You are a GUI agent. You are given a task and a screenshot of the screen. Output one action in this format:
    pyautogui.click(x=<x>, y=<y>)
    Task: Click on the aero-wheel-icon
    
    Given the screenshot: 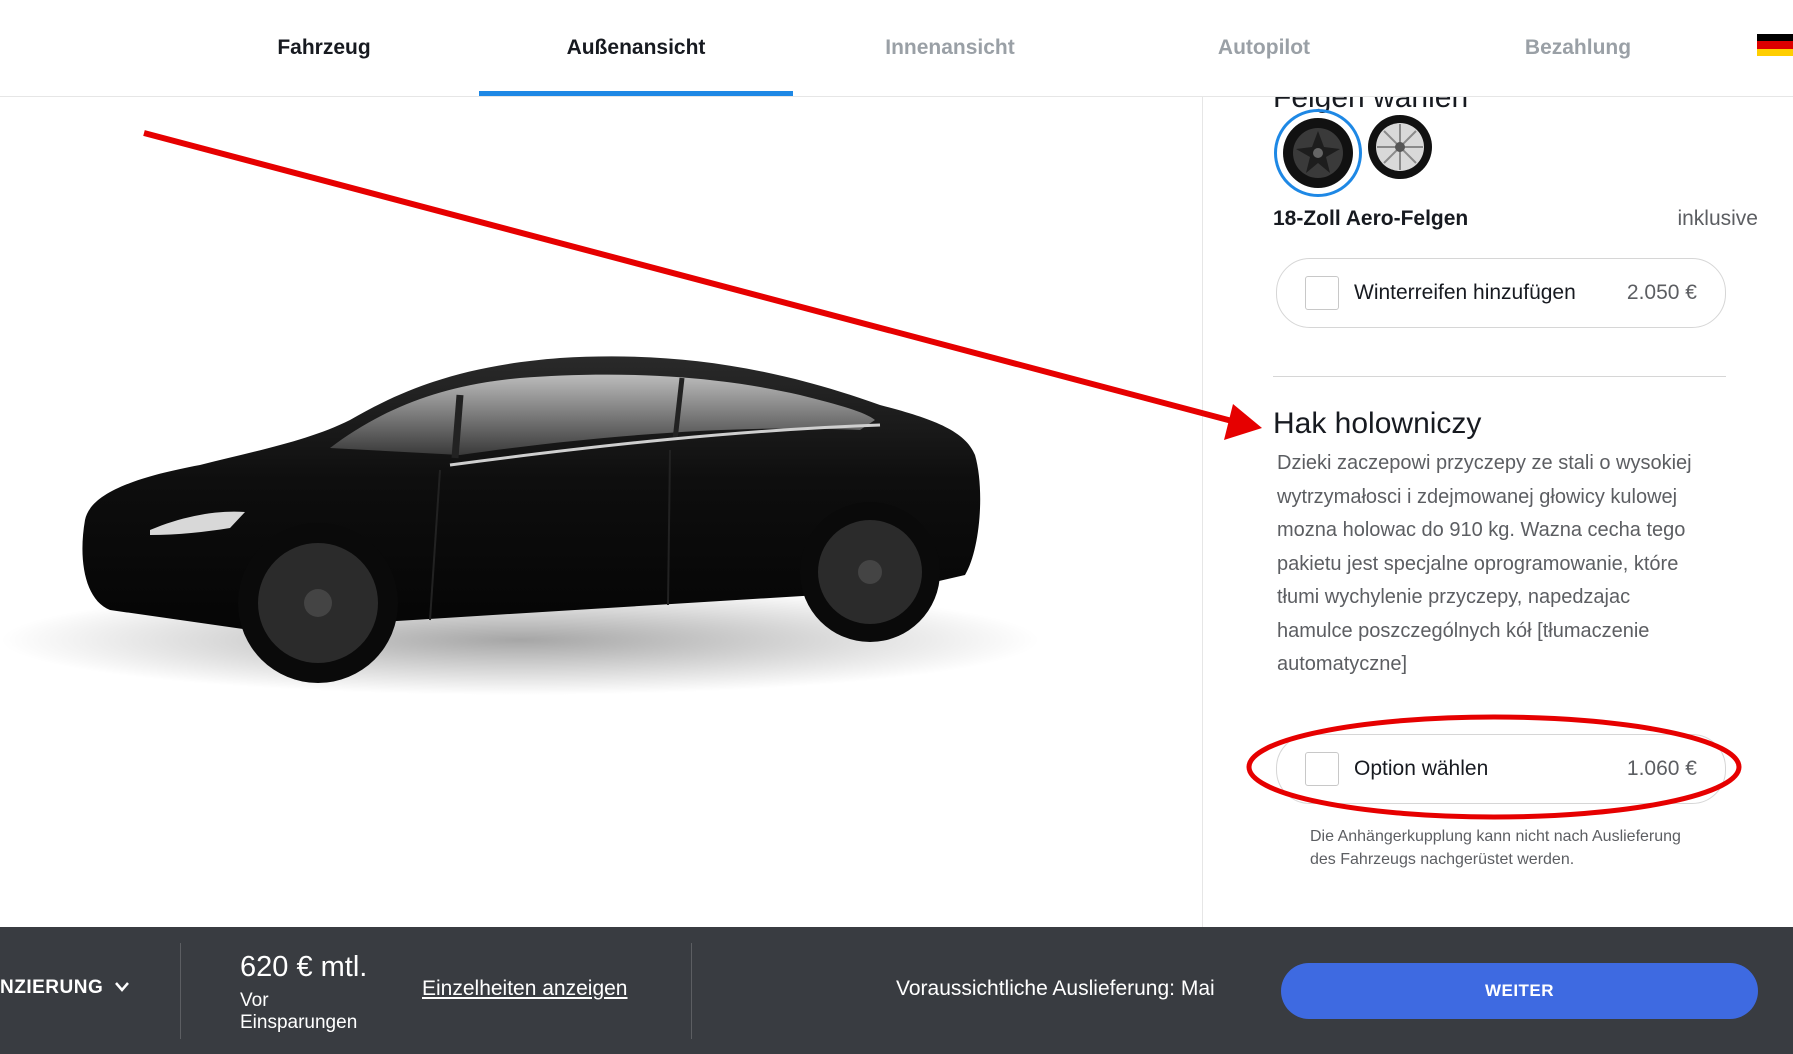 What is the action you would take?
    pyautogui.click(x=1318, y=153)
    